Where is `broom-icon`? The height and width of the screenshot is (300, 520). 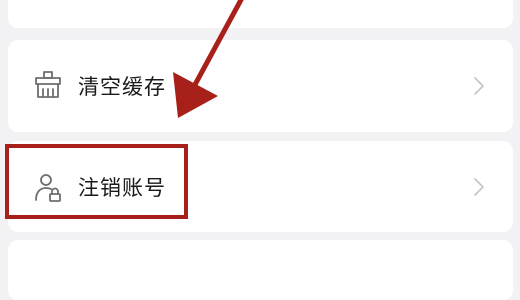 broom-icon is located at coordinates (48, 84).